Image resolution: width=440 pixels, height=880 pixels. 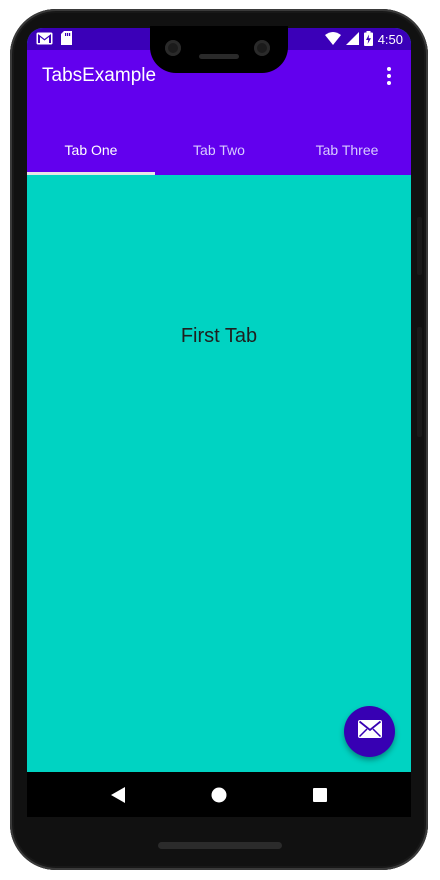 I want to click on navigation-bar, so click(x=219, y=794).